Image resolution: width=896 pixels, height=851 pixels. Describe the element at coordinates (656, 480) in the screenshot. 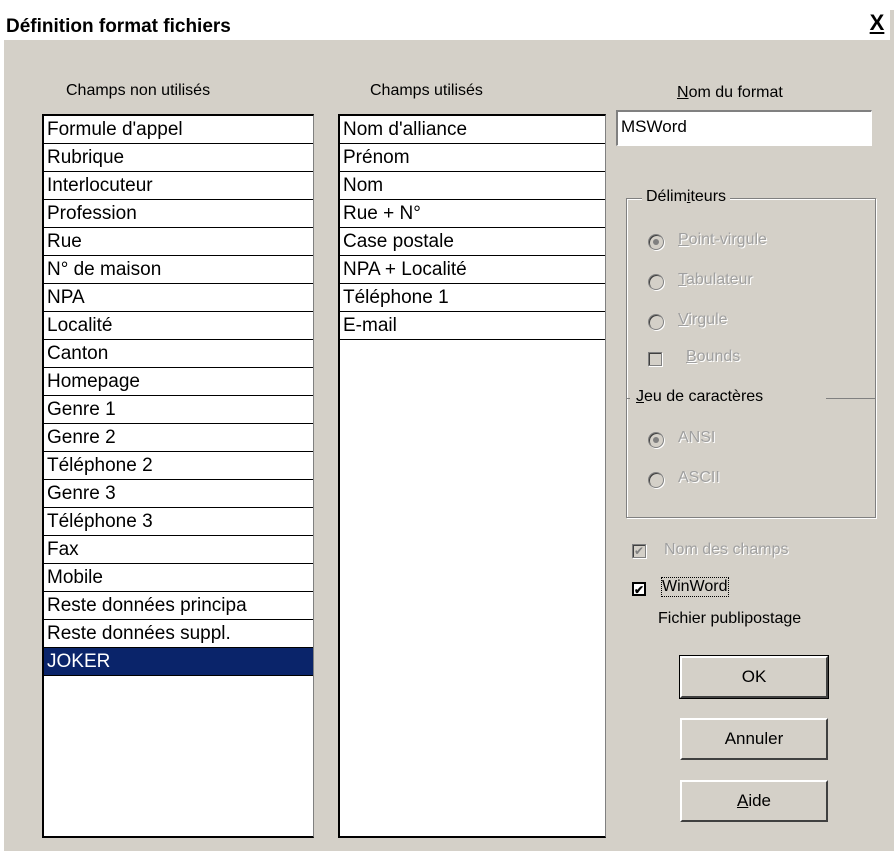

I see `radio-ascii` at that location.